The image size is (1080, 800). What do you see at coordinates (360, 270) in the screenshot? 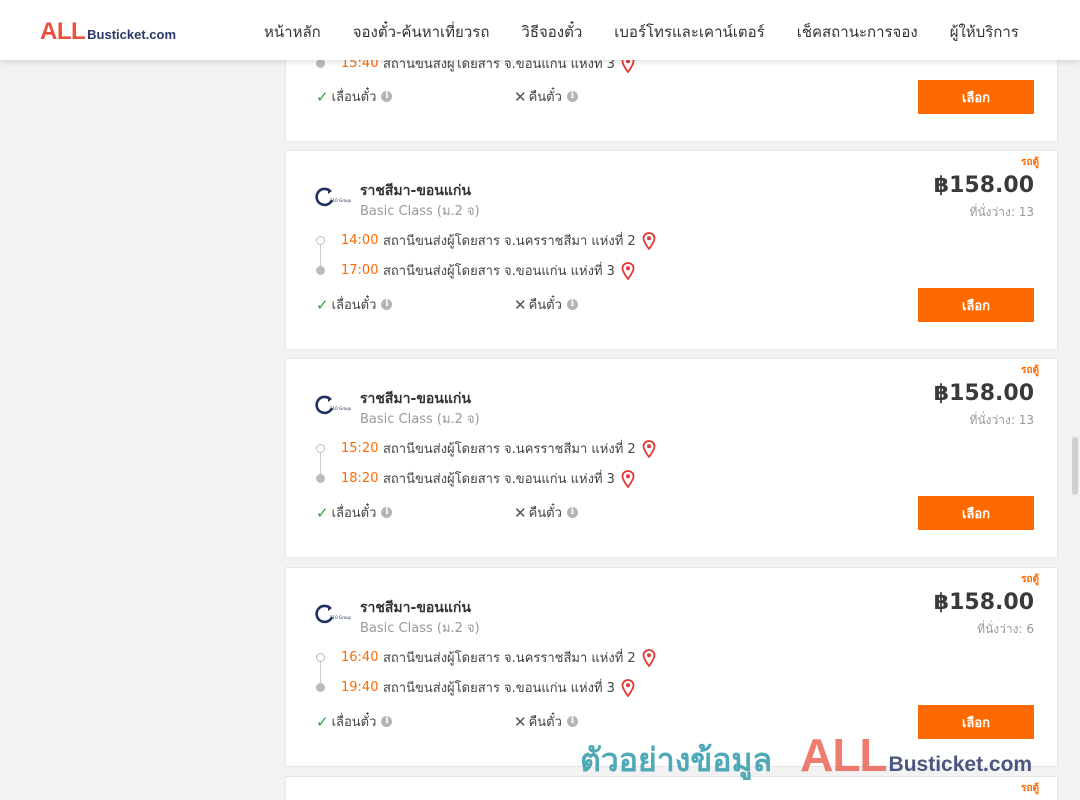
I see `arrive-time: 17:00` at bounding box center [360, 270].